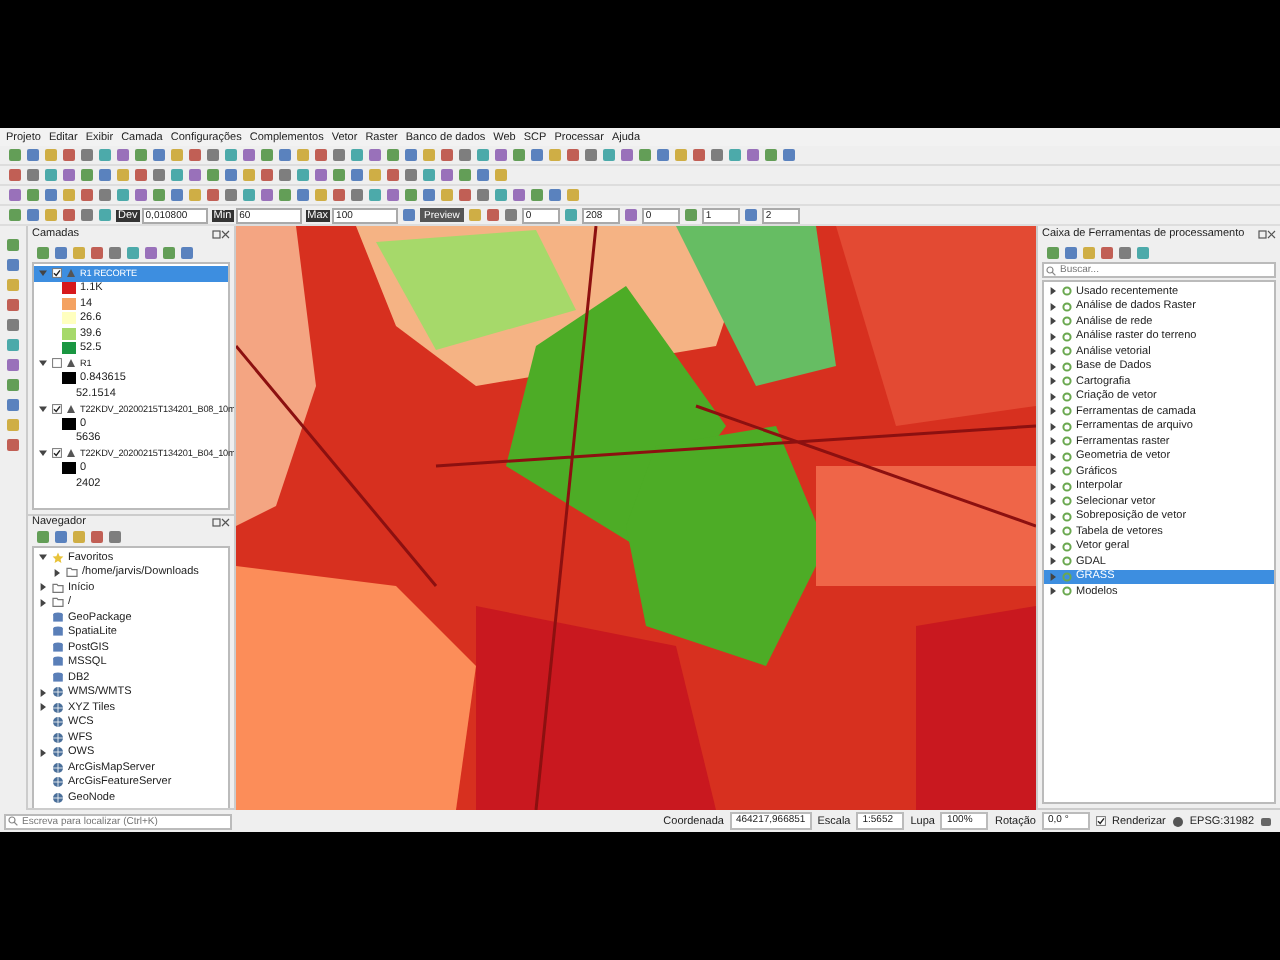  Describe the element at coordinates (1266, 821) in the screenshot. I see `message-icon` at that location.